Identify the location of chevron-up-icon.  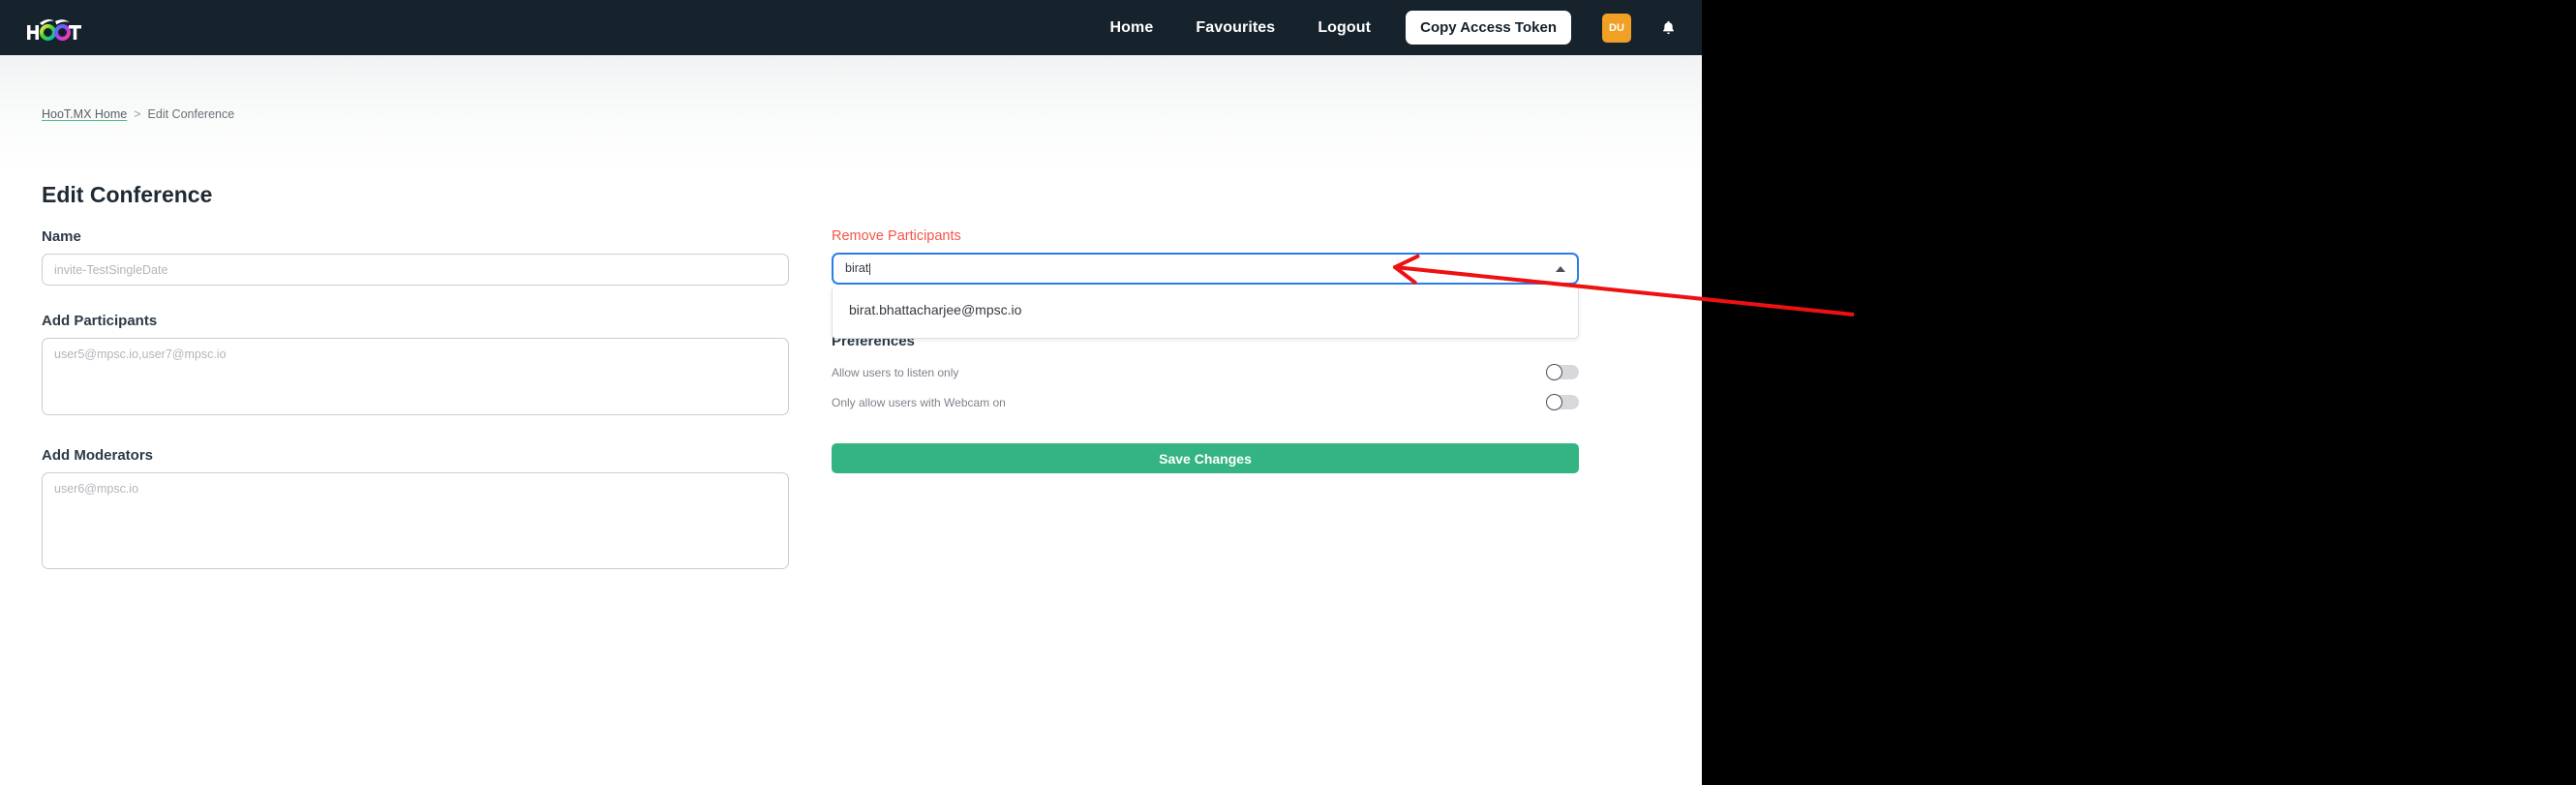
(1560, 268).